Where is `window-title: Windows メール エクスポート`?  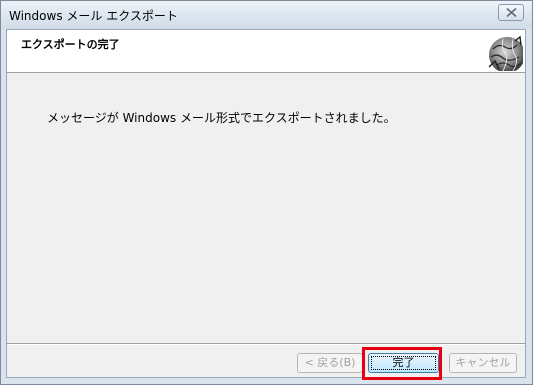 window-title: Windows メール エクスポート is located at coordinates (93, 16).